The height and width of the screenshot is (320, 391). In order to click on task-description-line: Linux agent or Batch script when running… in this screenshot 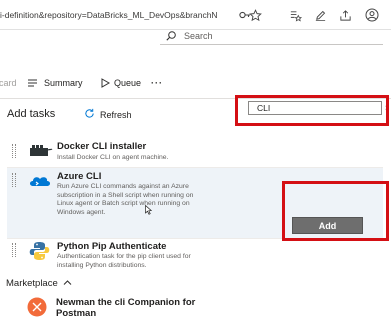, I will do `click(123, 203)`.